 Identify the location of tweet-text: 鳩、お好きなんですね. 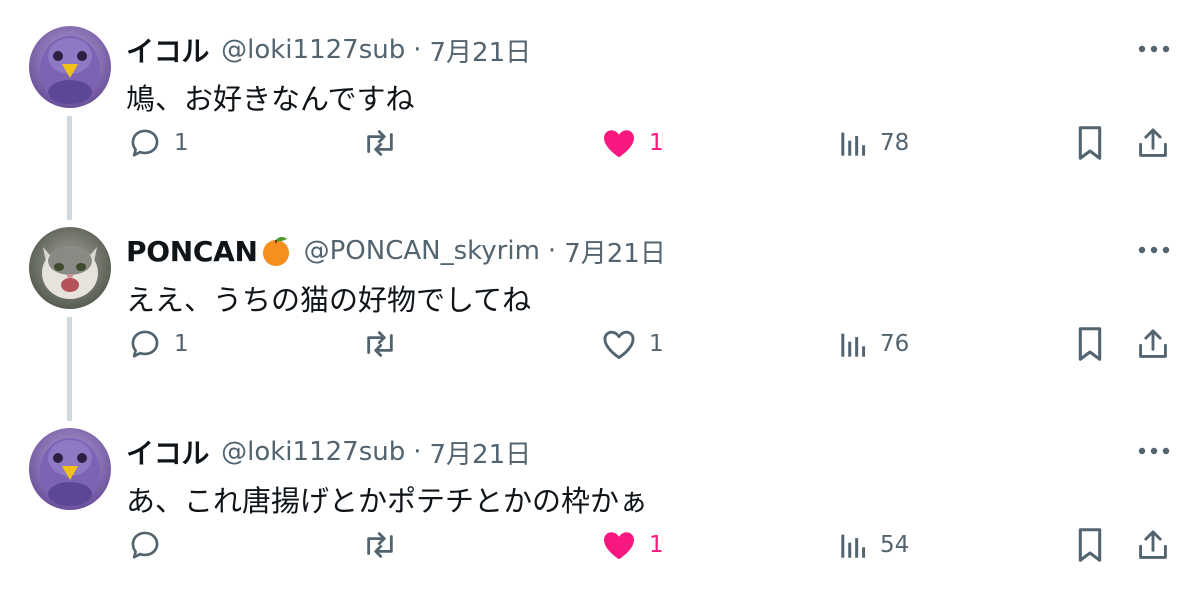
(270, 99).